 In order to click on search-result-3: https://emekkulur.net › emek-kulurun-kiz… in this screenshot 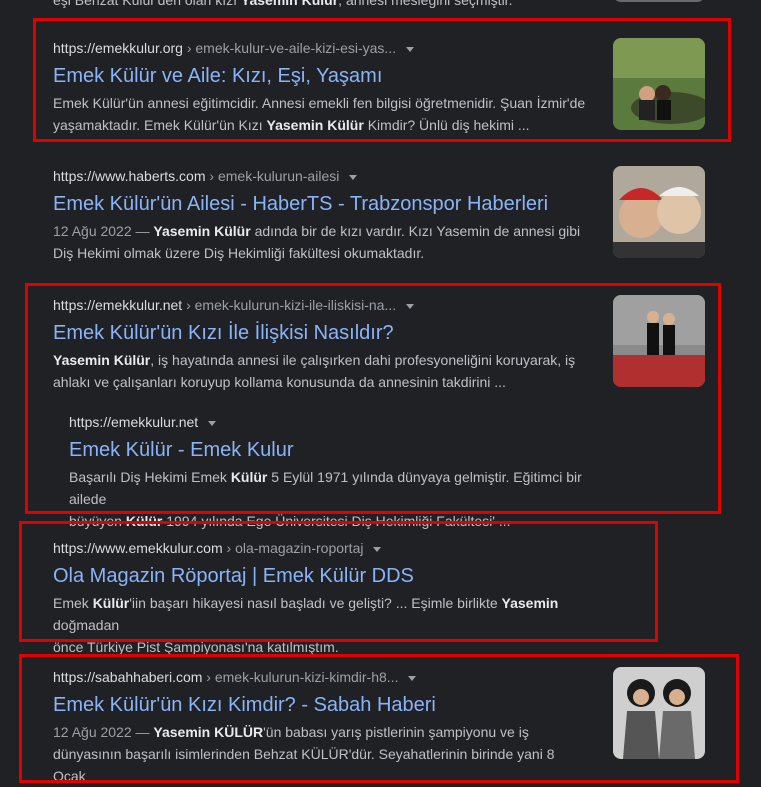, I will do `click(323, 344)`.